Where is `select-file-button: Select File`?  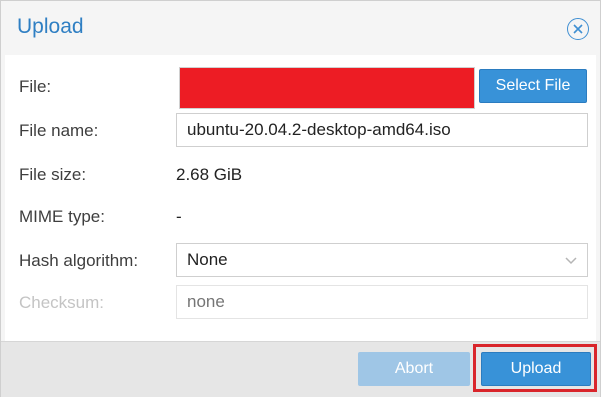 select-file-button: Select File is located at coordinates (533, 86).